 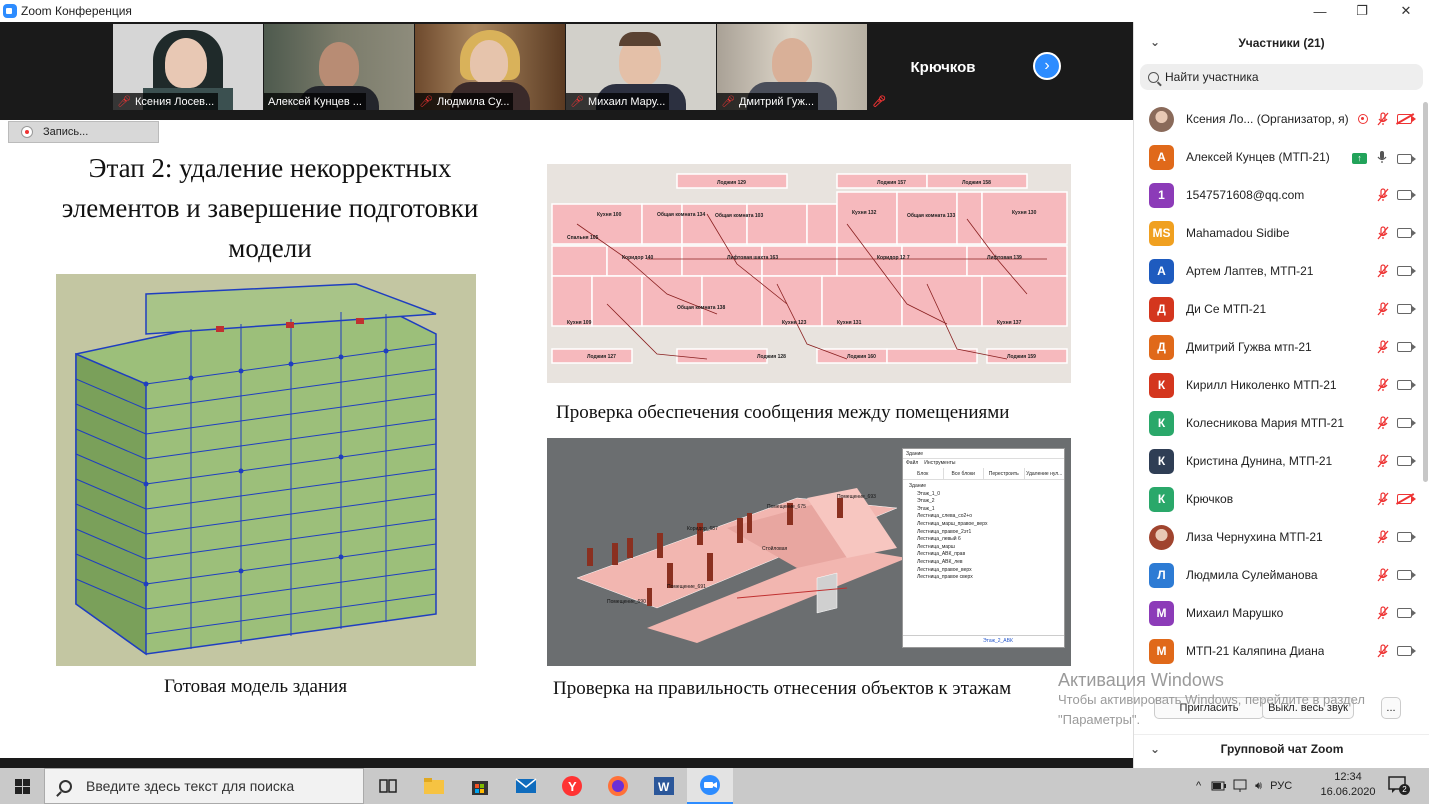 I want to click on mail-icon, so click(x=526, y=786).